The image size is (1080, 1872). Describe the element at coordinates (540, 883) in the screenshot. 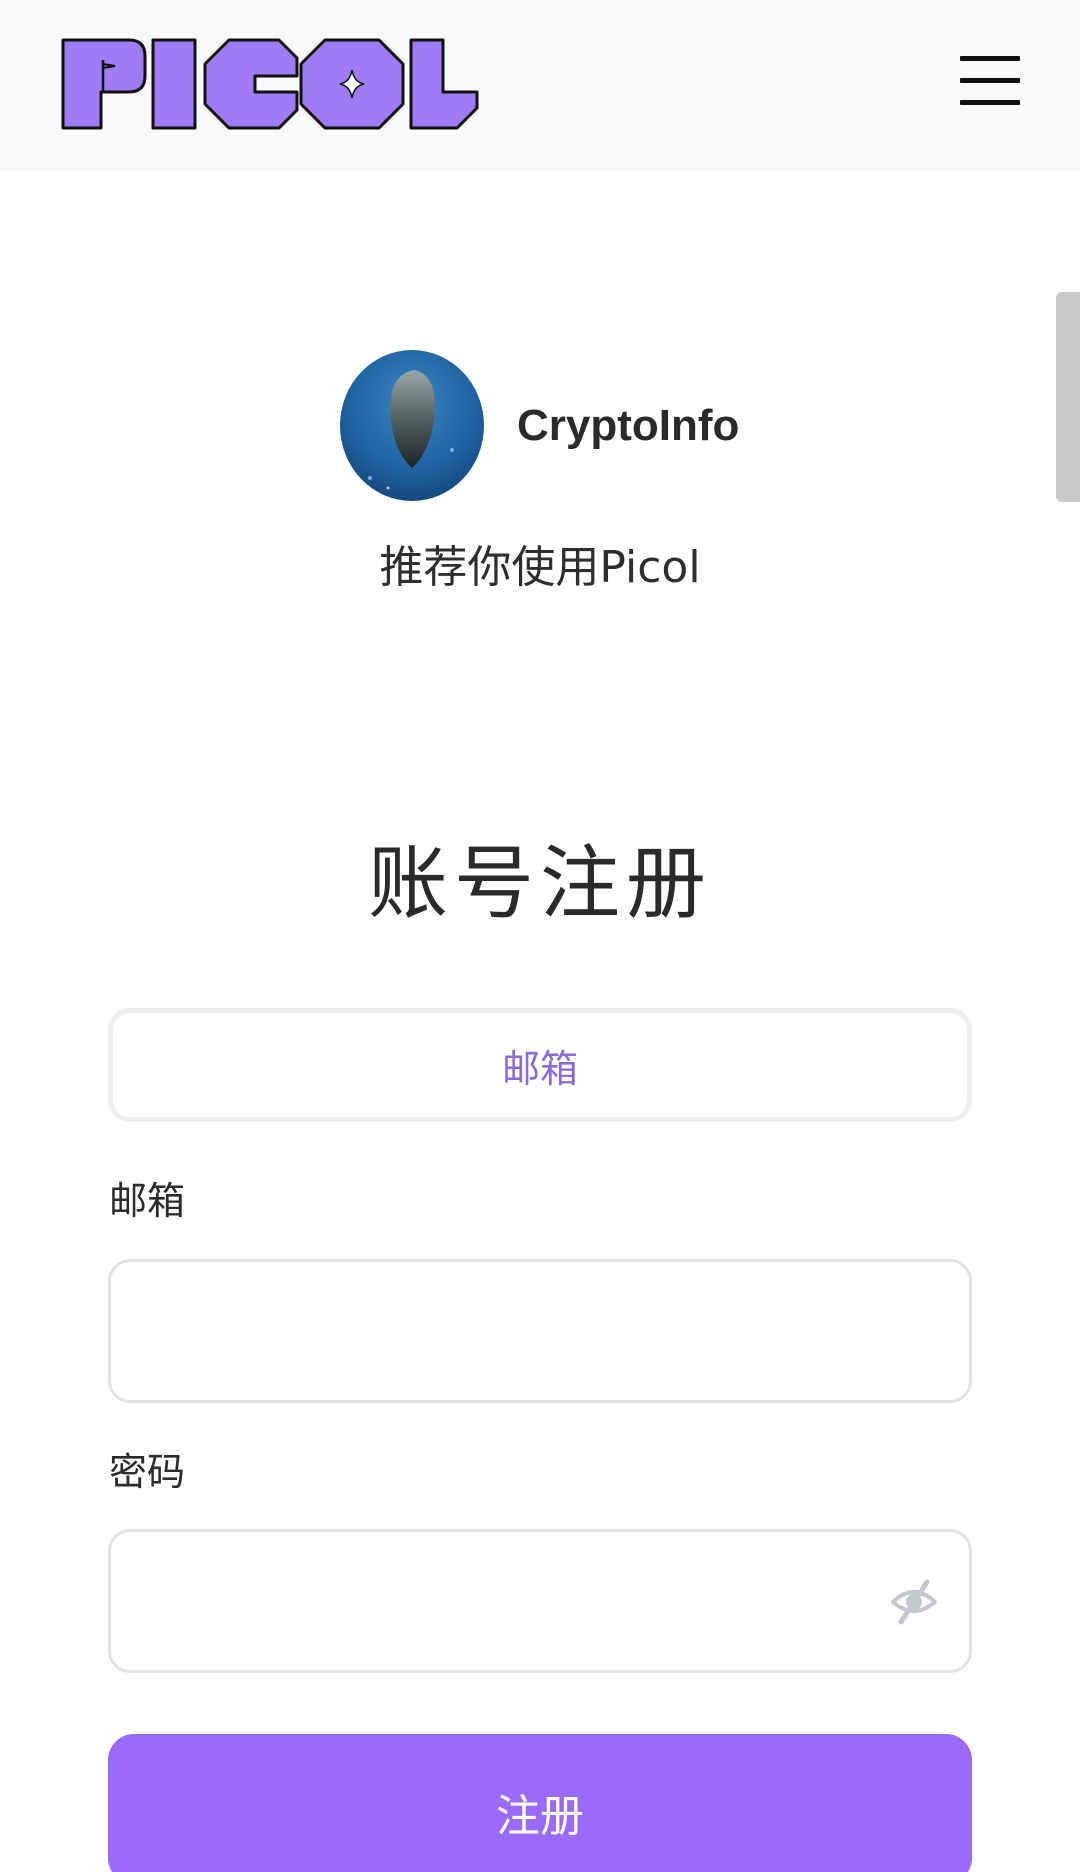

I see `page-title: 账号注册` at that location.